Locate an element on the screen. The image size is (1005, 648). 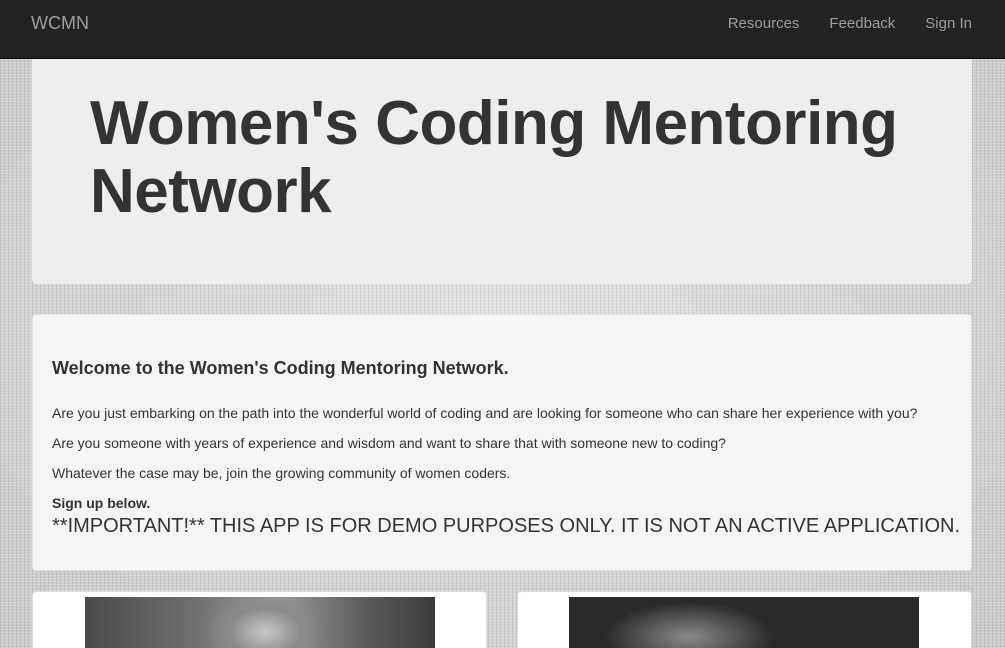
profile-card-right is located at coordinates (744, 619).